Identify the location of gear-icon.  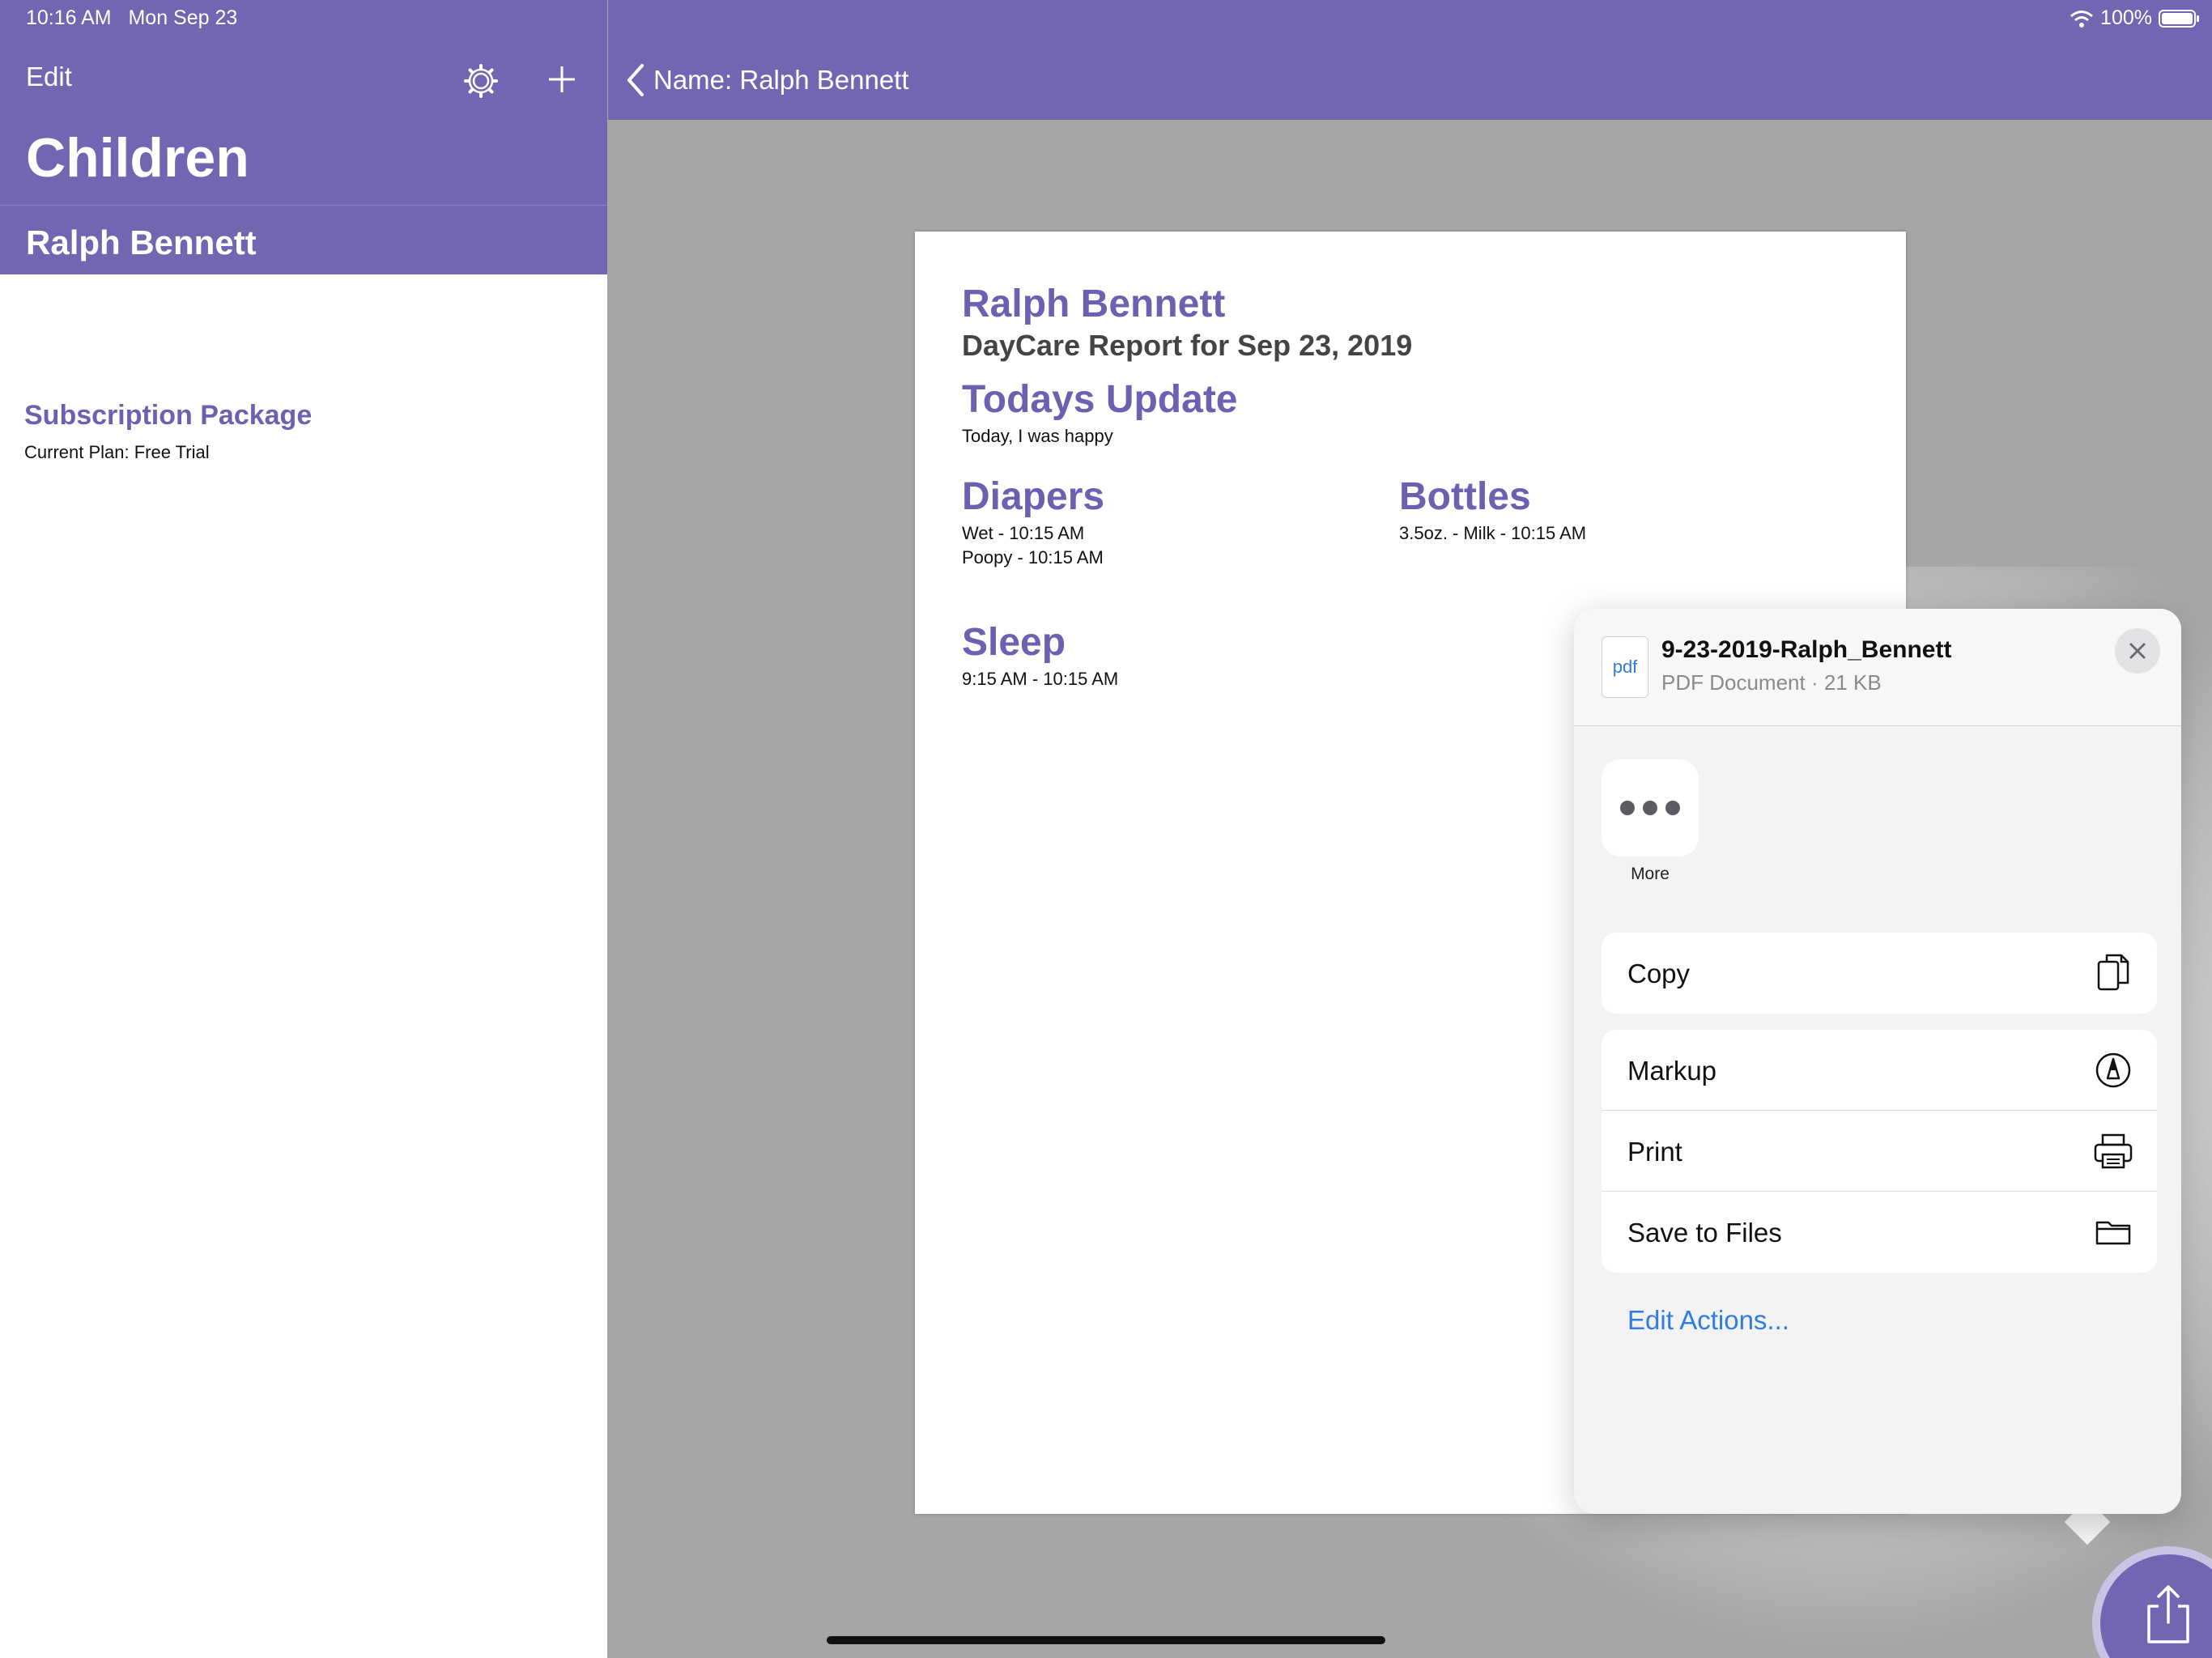
(481, 81).